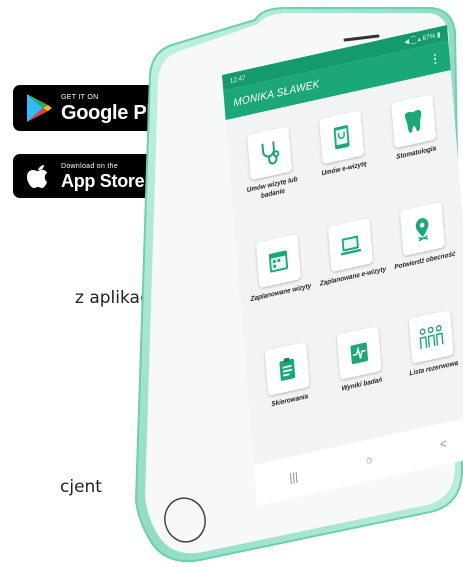 This screenshot has width=463, height=567. What do you see at coordinates (362, 384) in the screenshot?
I see `tile-label: Wyniki badań` at bounding box center [362, 384].